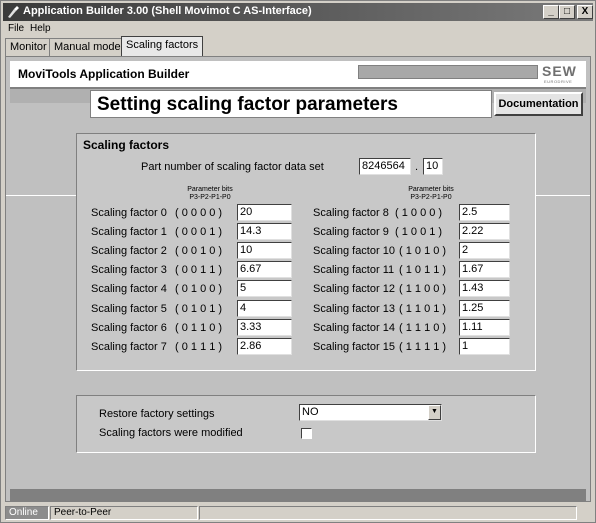  What do you see at coordinates (264, 308) in the screenshot?
I see `scaling-factor-5-input: 4` at bounding box center [264, 308].